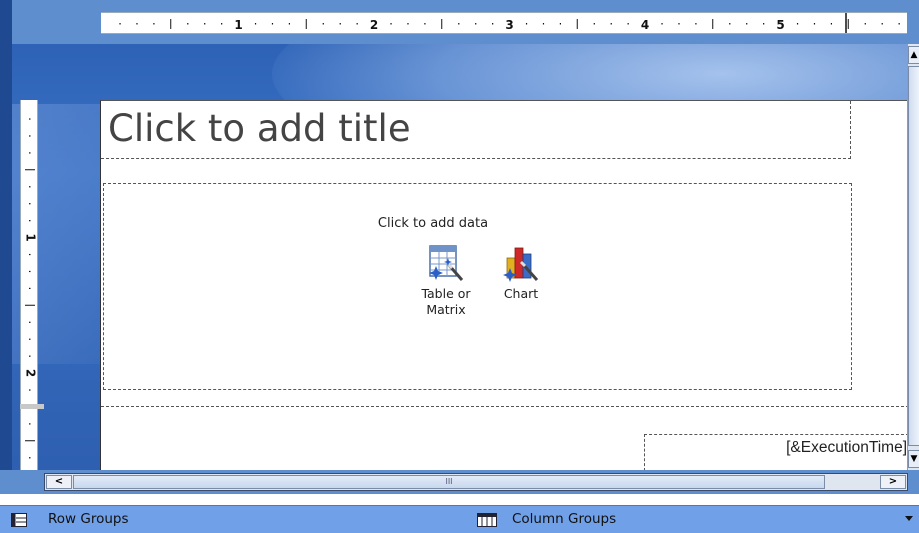 The image size is (919, 533). I want to click on left-edge, so click(6, 235).